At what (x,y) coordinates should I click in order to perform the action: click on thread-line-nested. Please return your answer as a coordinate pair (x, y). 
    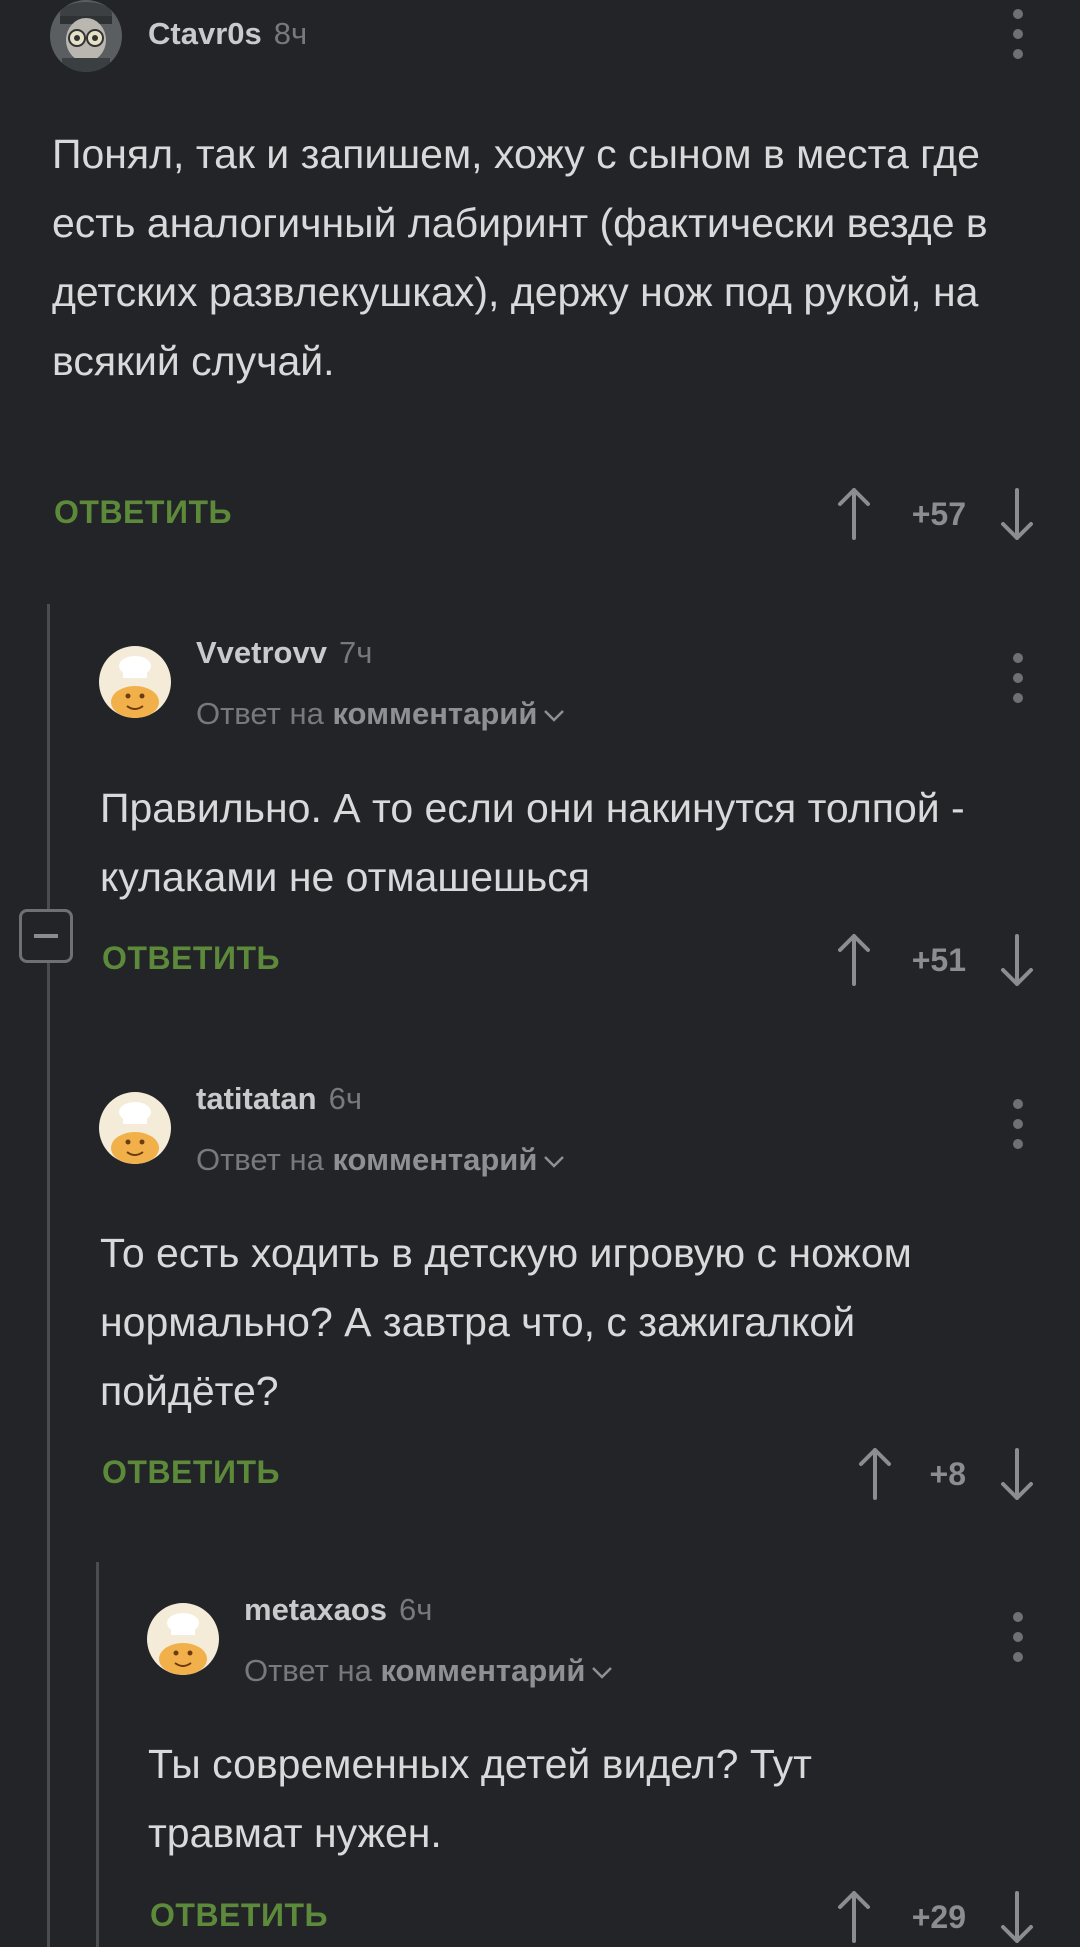
    Looking at the image, I should click on (97, 1754).